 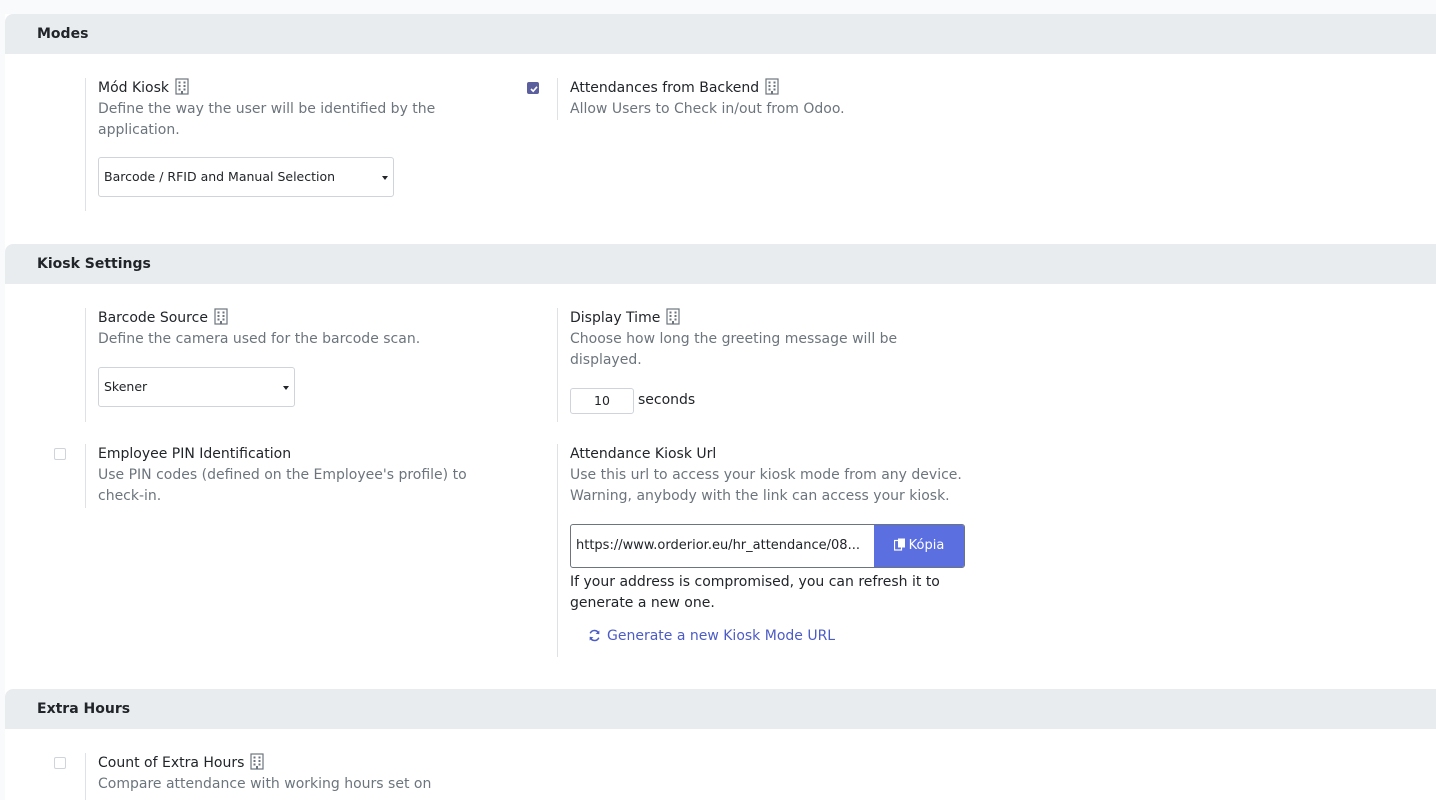 I want to click on display-time-label: Display Time, so click(x=625, y=319).